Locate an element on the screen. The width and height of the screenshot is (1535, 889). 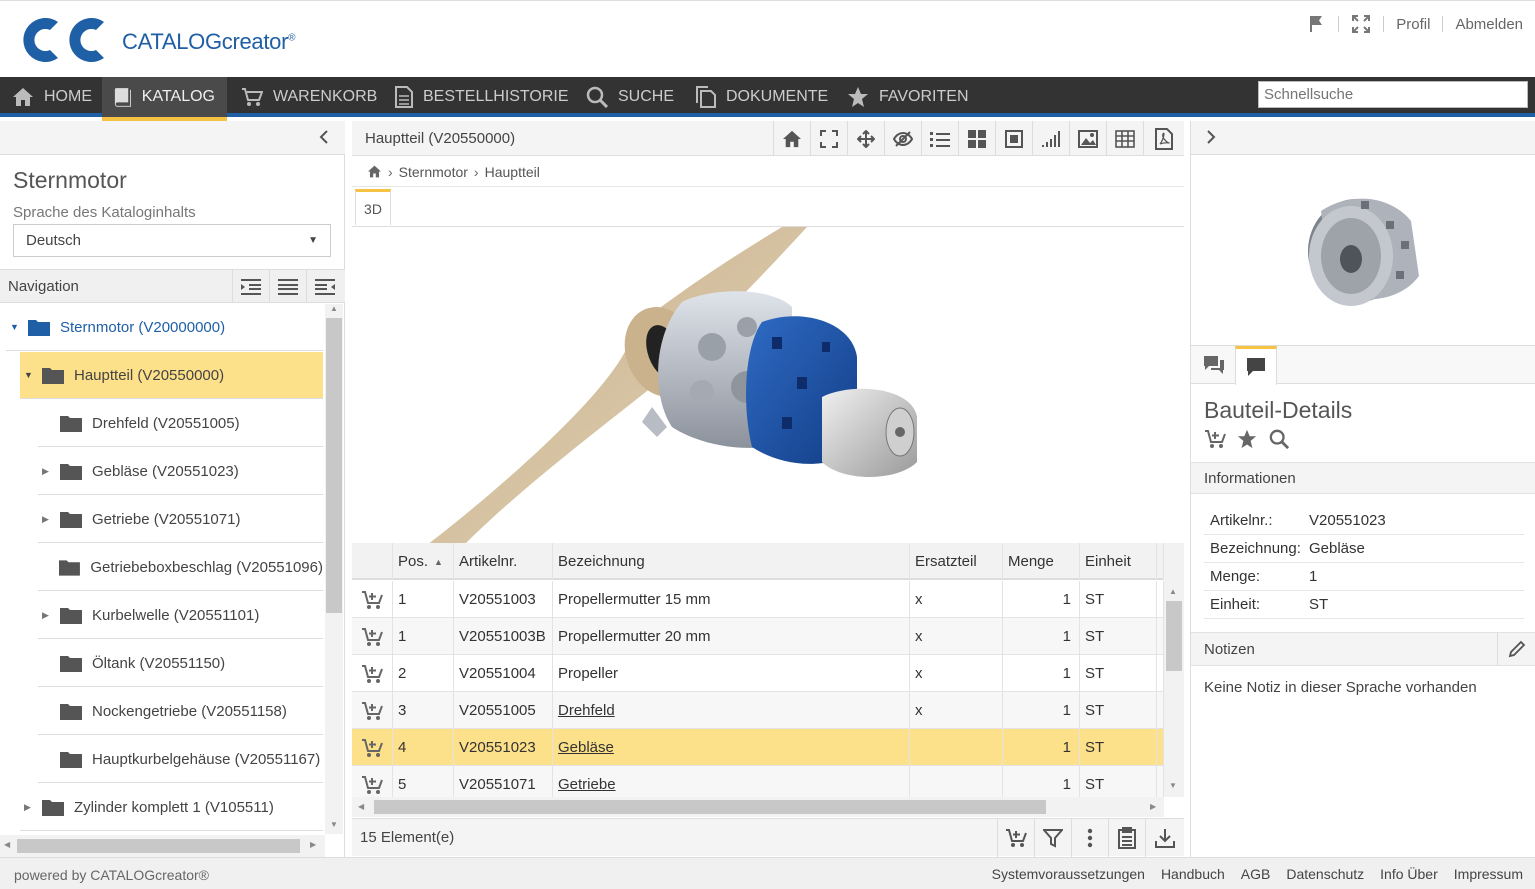
fit-view-icon is located at coordinates (828, 138).